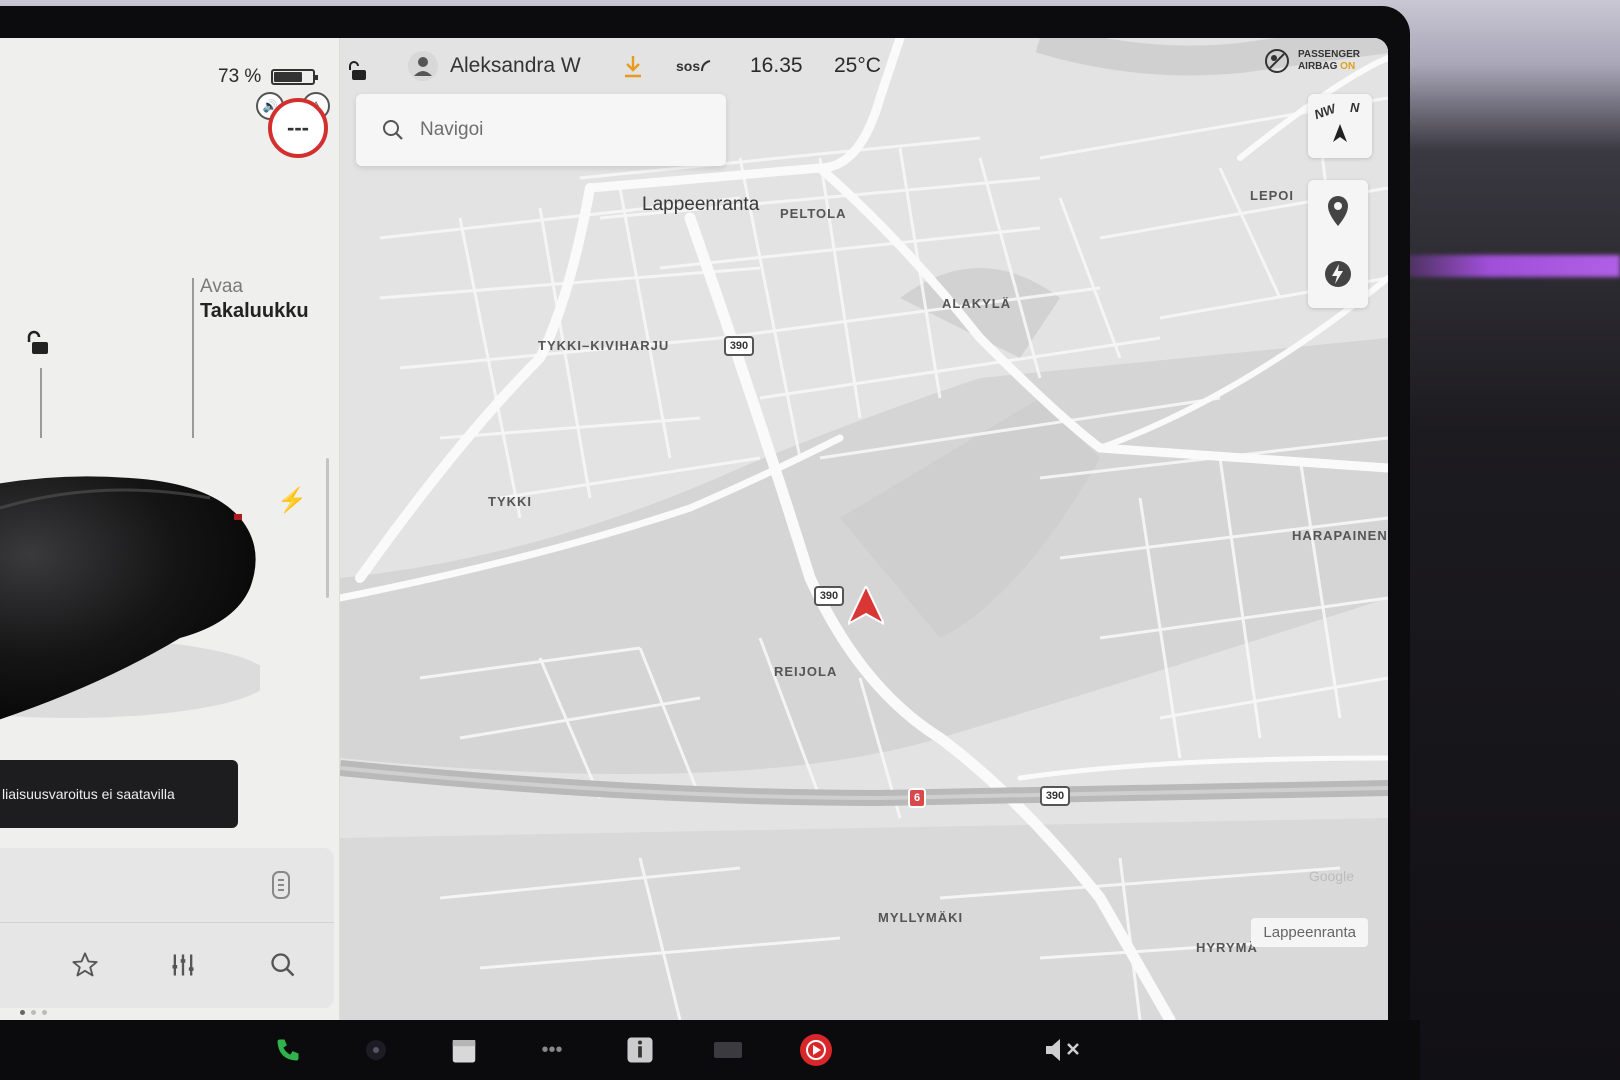 This screenshot has height=1080, width=1620. What do you see at coordinates (1338, 244) in the screenshot?
I see `map-poi-controls` at bounding box center [1338, 244].